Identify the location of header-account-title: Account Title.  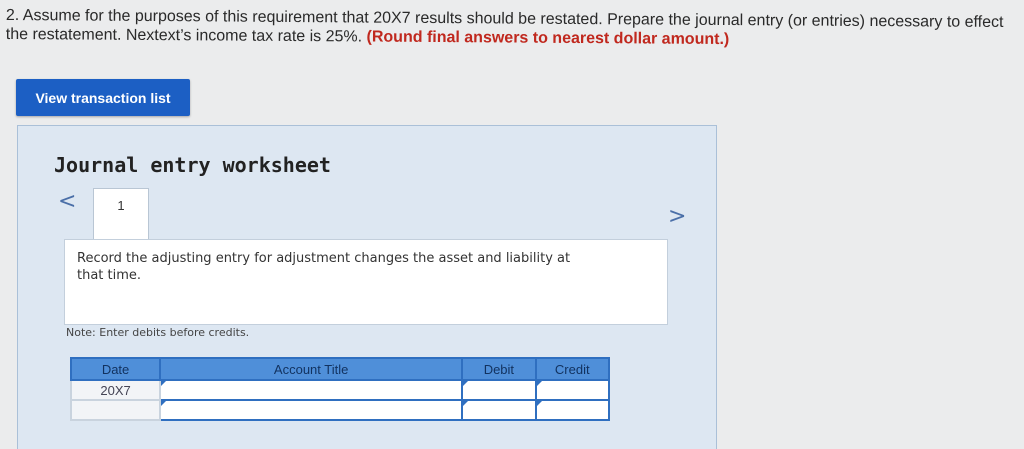
(311, 369).